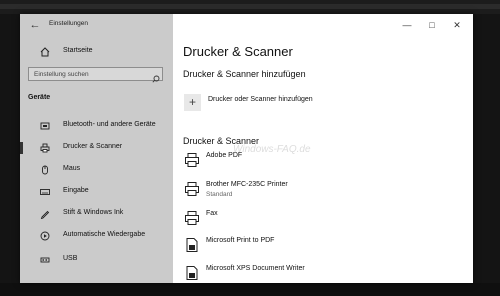 This screenshot has height=296, width=500. Describe the element at coordinates (39, 97) in the screenshot. I see `section-heading: Geräte` at that location.